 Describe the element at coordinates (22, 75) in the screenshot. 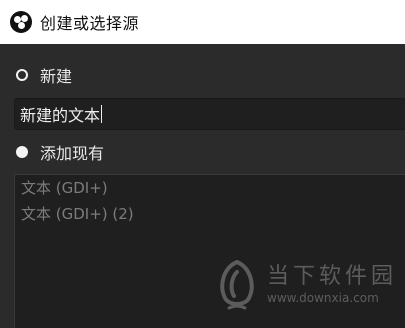

I see `create-new-radio` at that location.